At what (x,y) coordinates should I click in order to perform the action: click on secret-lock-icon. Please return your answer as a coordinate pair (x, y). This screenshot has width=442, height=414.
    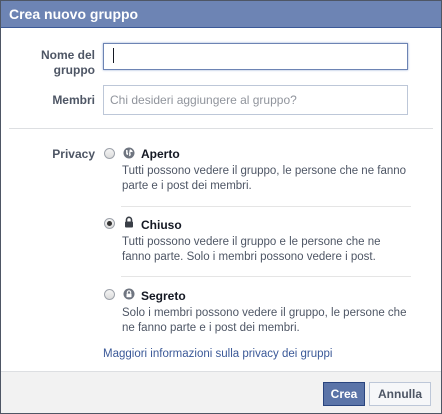
    Looking at the image, I should click on (129, 294).